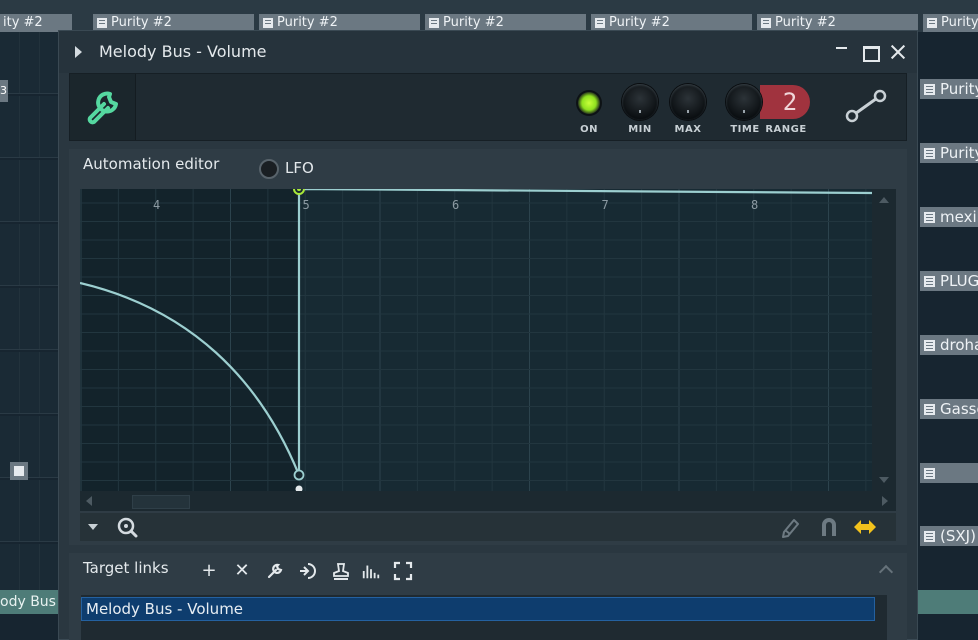  Describe the element at coordinates (744, 102) in the screenshot. I see `time-knob` at that location.